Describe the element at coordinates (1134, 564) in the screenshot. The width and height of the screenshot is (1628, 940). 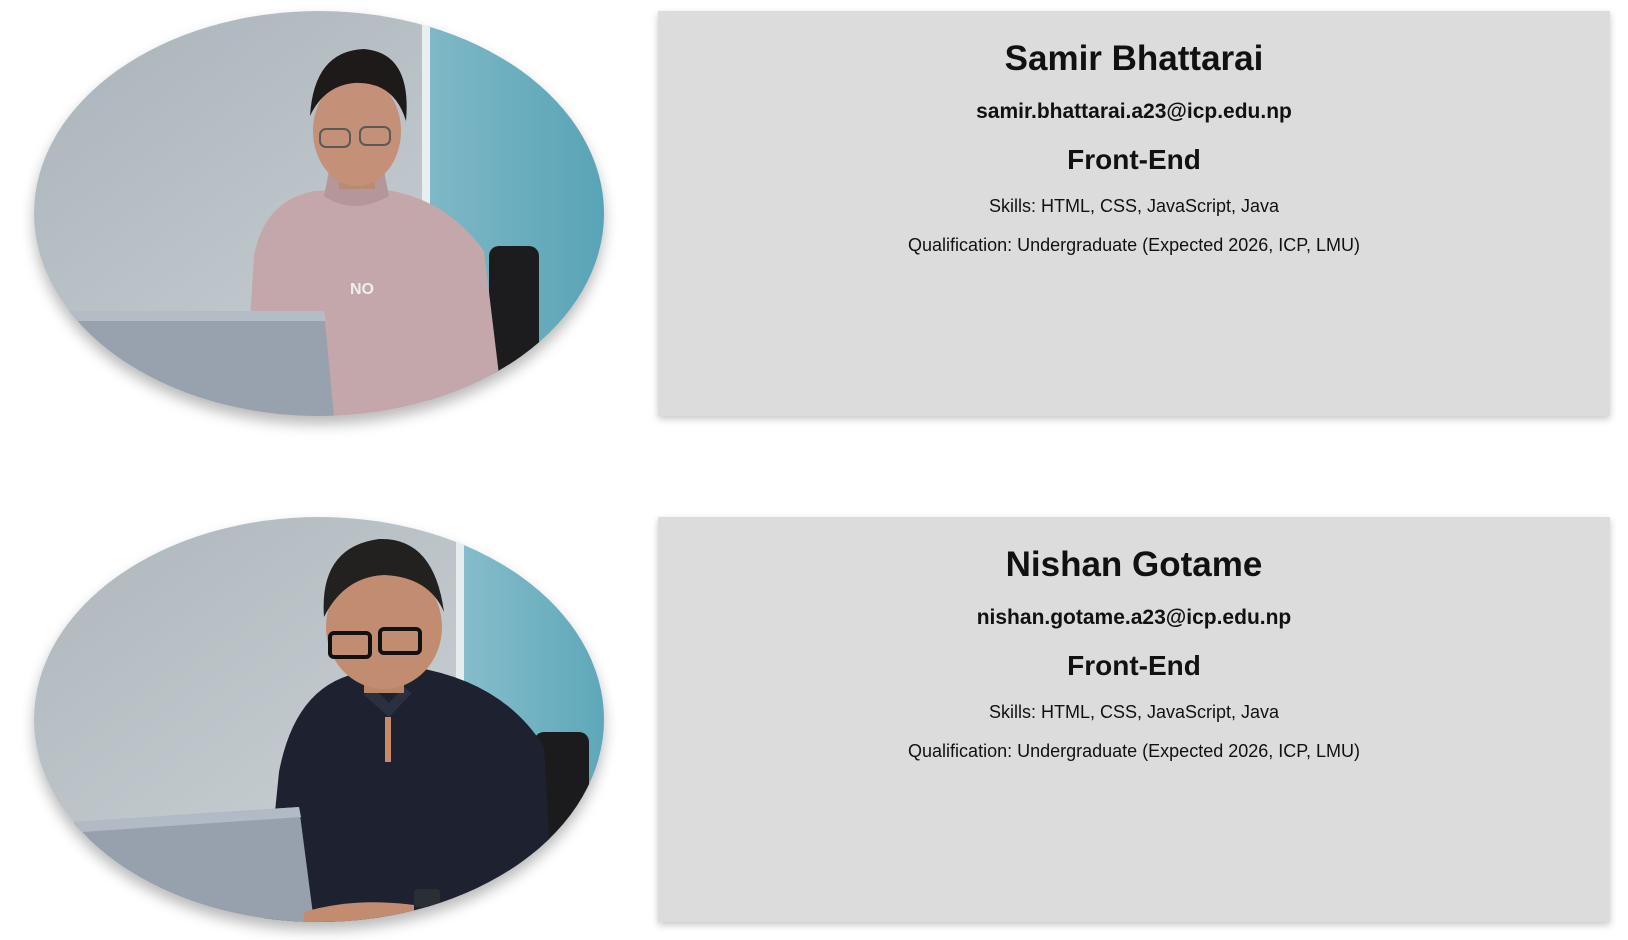
I see `member-name: Nishan Gotame` at that location.